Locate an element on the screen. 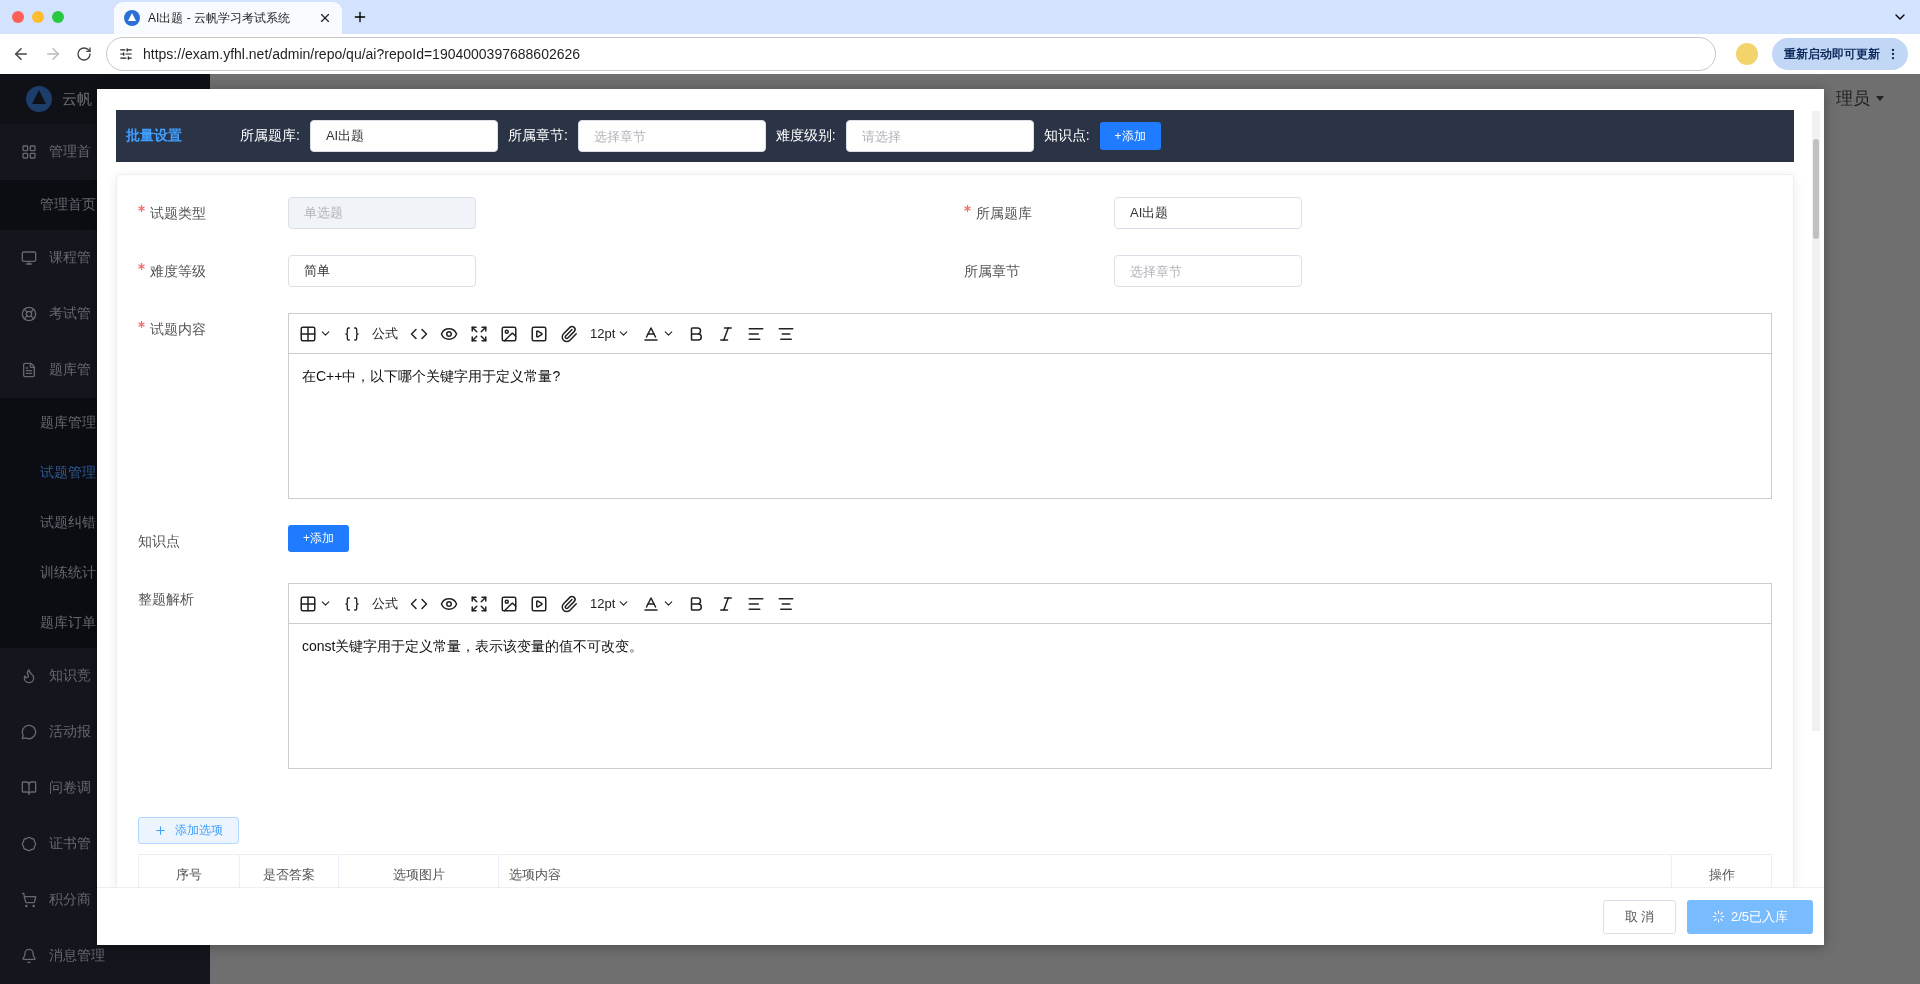 The height and width of the screenshot is (984, 1920). user-name: 理员 is located at coordinates (1853, 98).